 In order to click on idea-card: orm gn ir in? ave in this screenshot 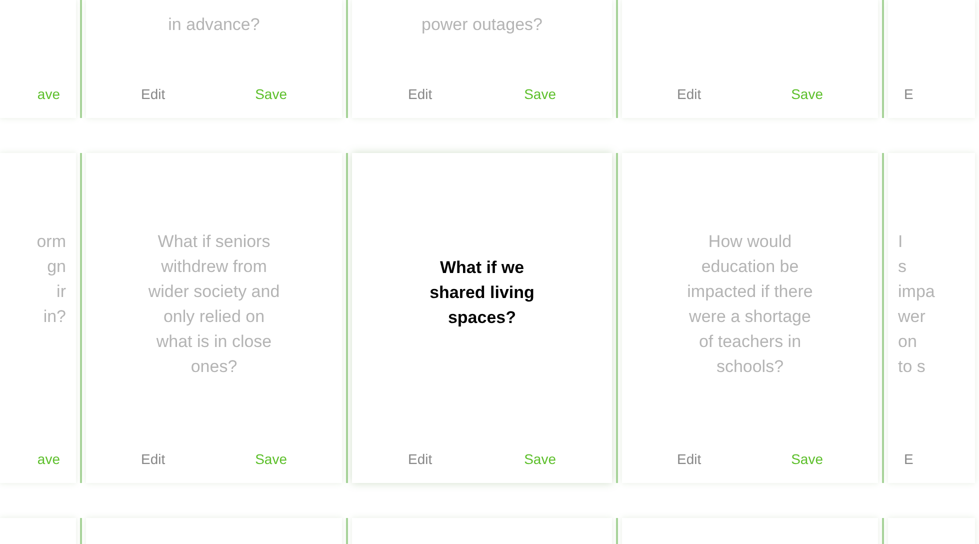, I will do `click(38, 318)`.